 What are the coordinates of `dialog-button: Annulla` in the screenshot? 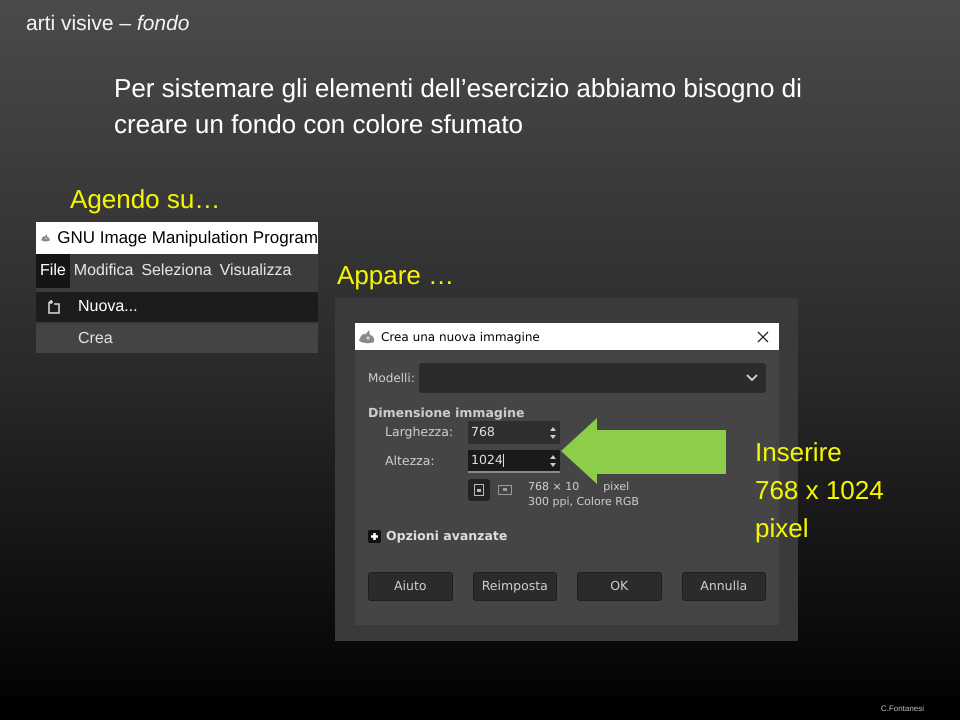 It's located at (724, 586).